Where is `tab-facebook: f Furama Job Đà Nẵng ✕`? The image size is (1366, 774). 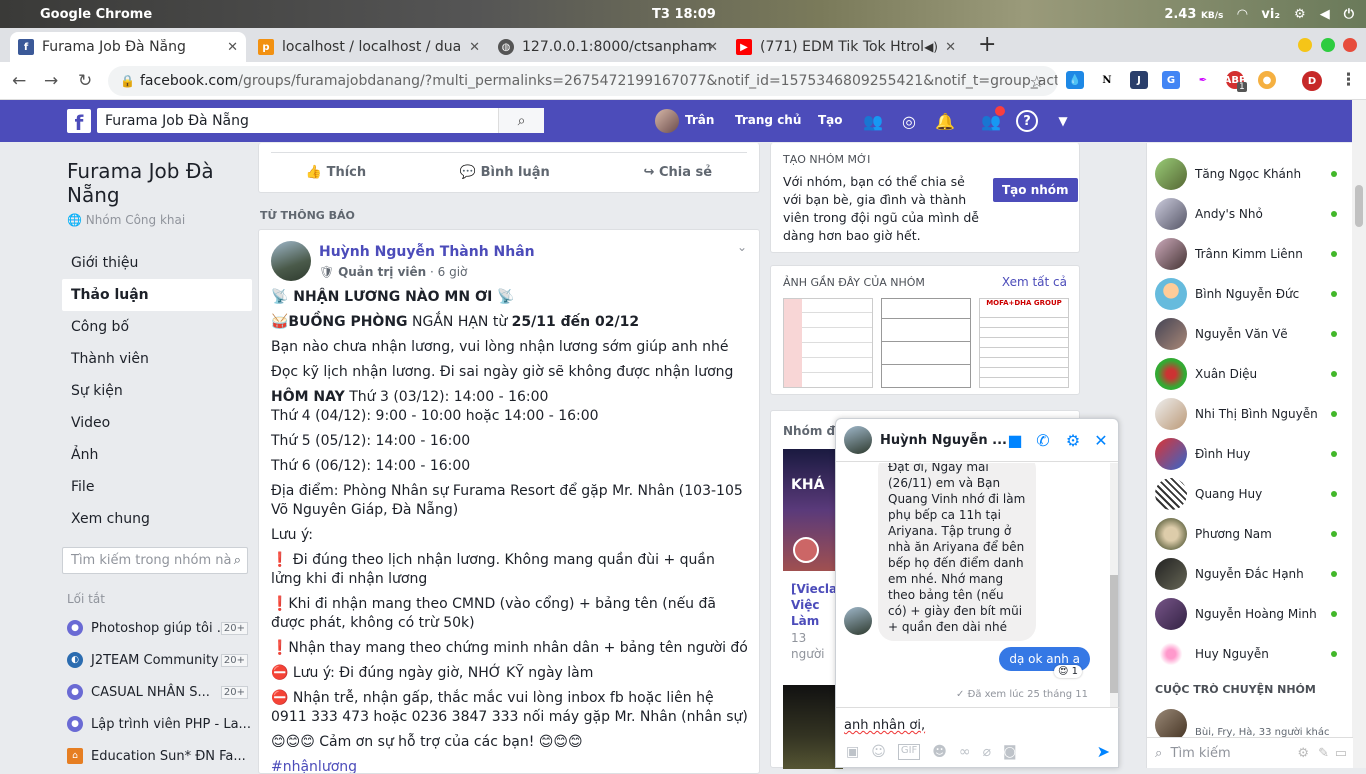
tab-facebook: f Furama Job Đà Nẵng ✕ is located at coordinates (128, 47).